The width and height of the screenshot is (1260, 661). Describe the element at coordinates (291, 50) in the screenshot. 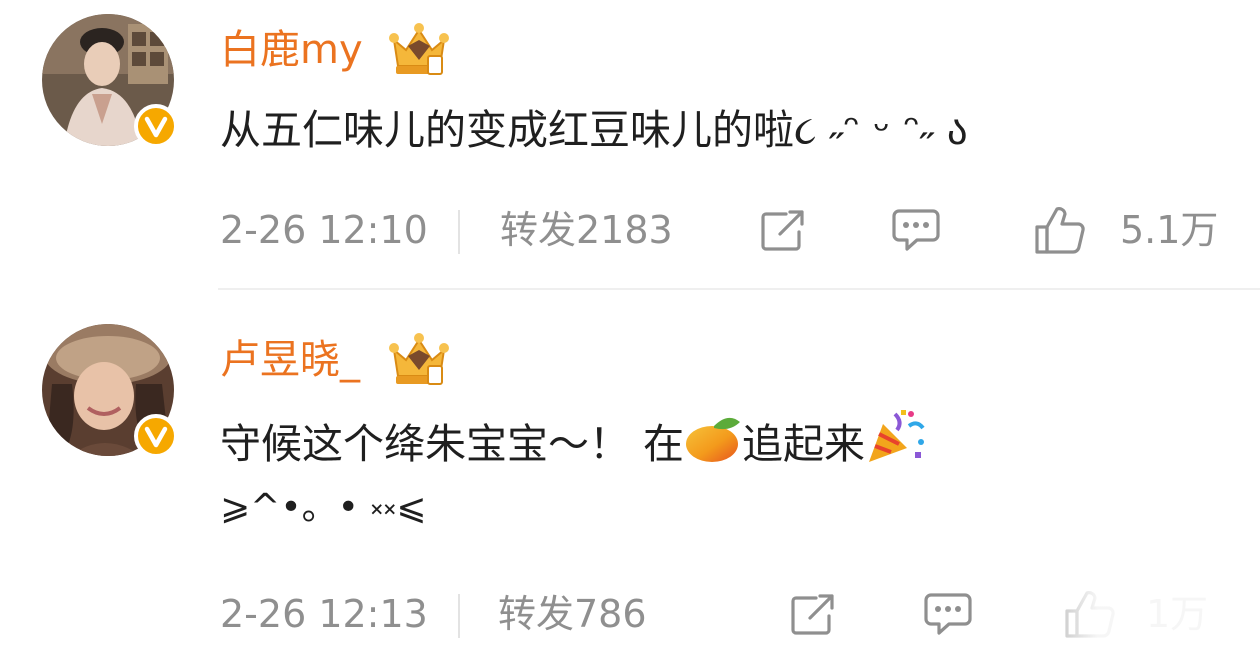

I see `username: 白鹿my` at that location.